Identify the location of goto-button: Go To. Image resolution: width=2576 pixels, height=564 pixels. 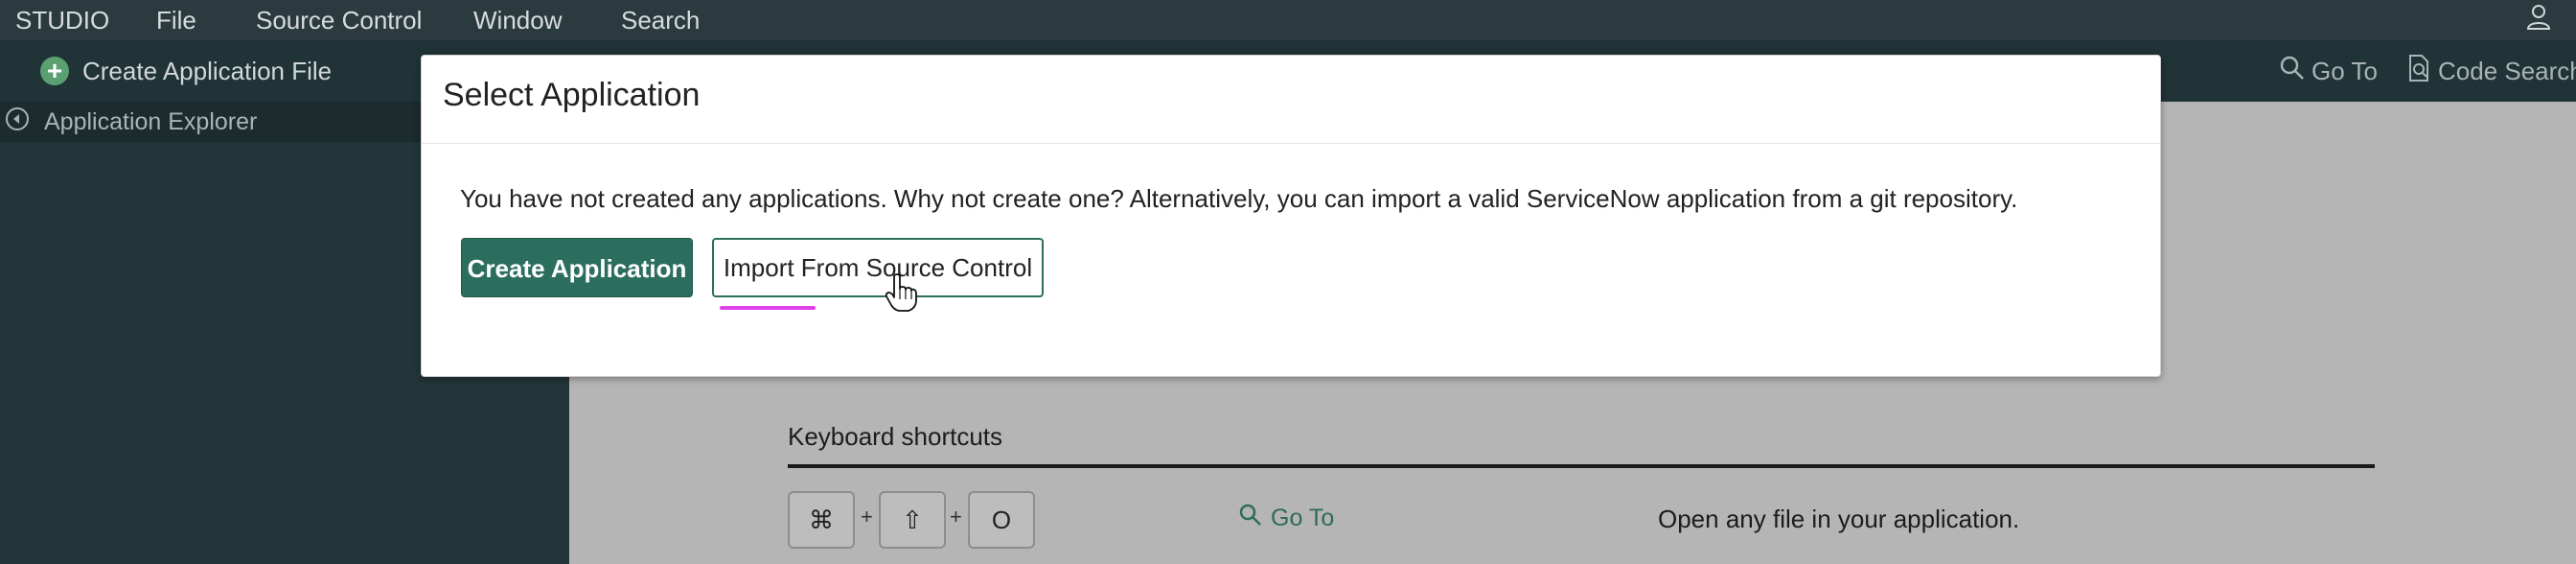
(2328, 71).